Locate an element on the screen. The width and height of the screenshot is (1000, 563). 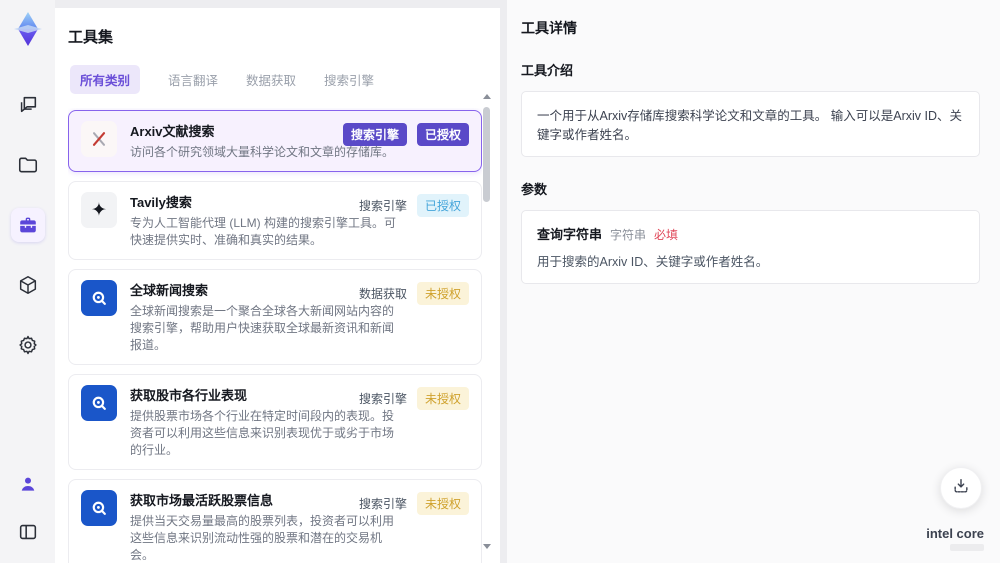
intel-core-badge: intel core is located at coordinates (955, 538).